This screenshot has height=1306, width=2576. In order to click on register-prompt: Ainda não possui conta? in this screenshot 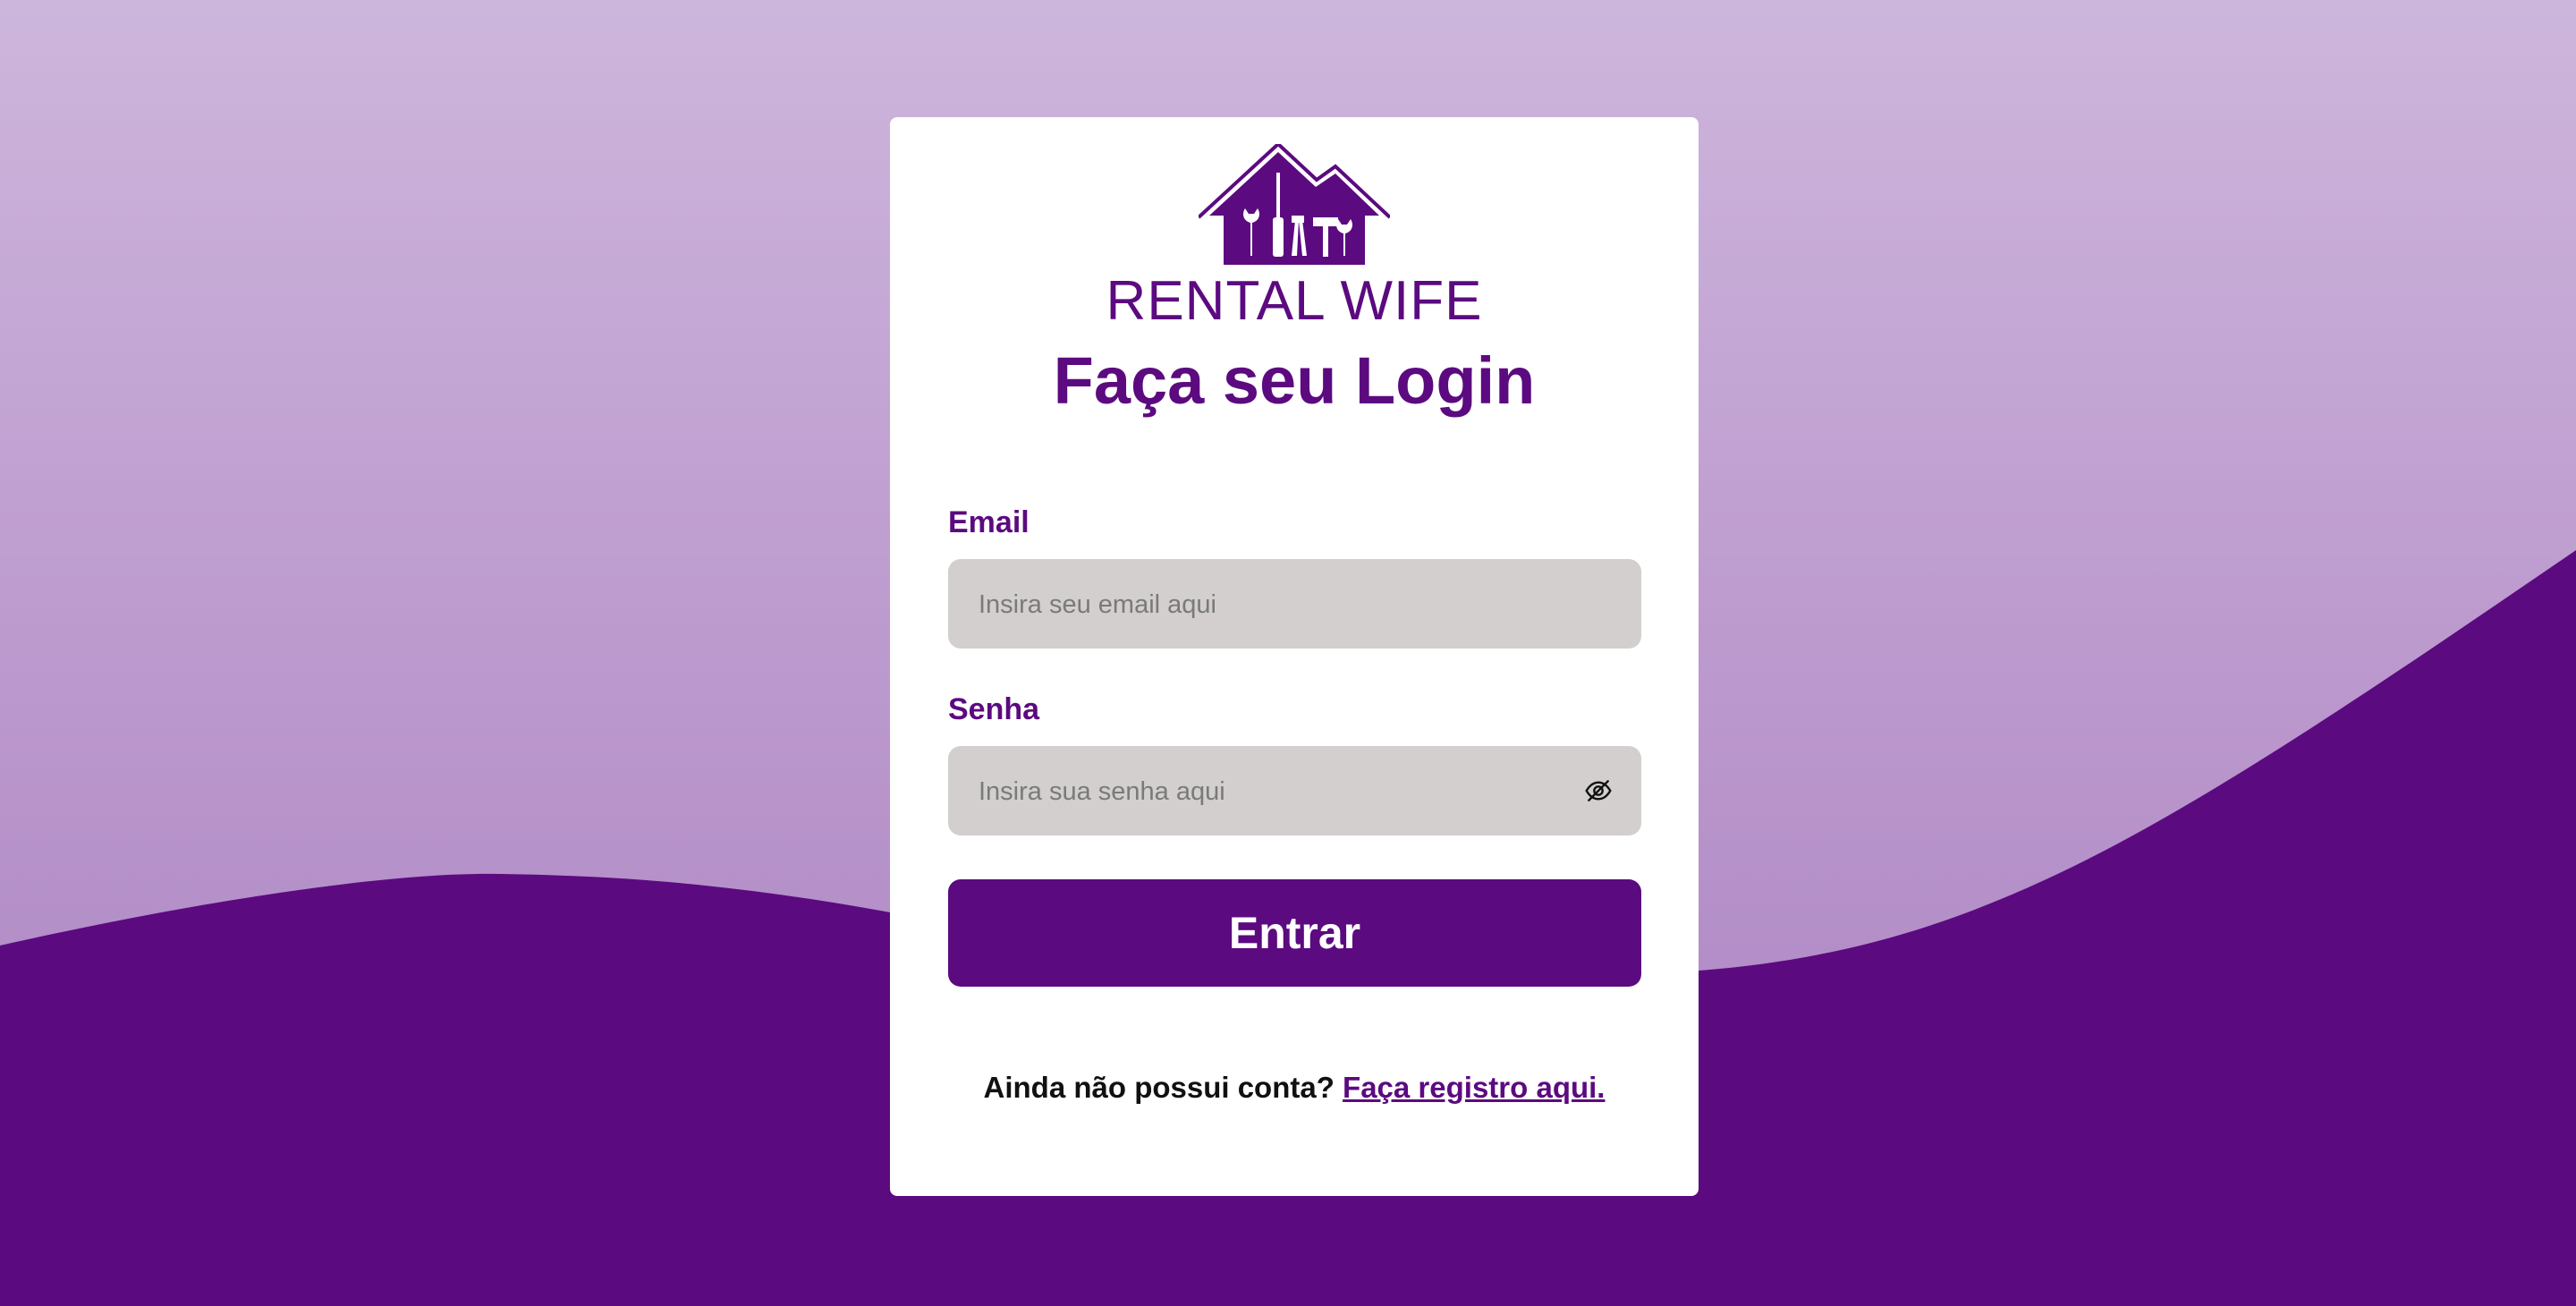, I will do `click(1163, 1087)`.